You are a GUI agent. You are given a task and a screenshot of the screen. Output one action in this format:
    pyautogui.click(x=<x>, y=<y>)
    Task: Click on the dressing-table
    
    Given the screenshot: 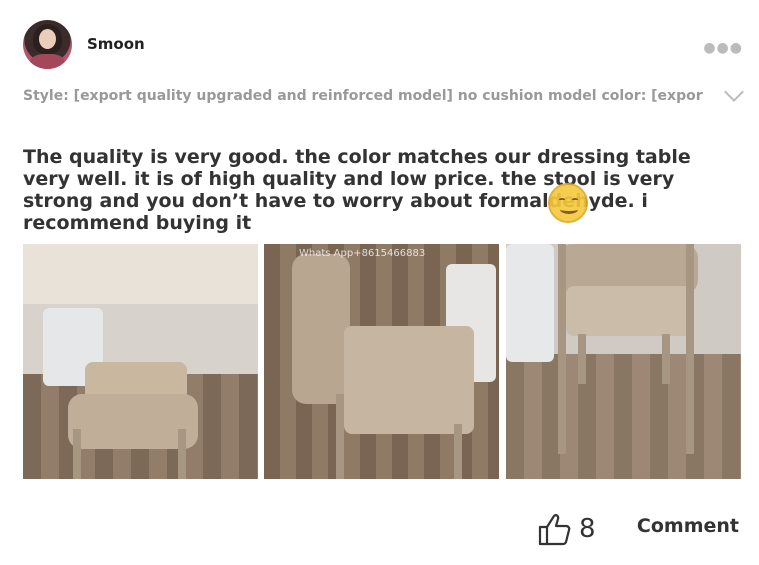 What is the action you would take?
    pyautogui.click(x=140, y=274)
    